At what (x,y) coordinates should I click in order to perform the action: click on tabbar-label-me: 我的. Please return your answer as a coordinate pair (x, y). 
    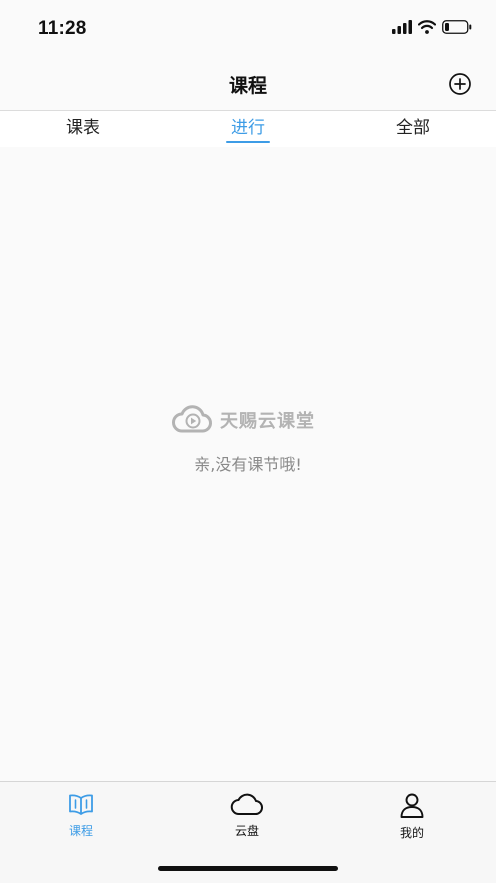
    Looking at the image, I should click on (411, 833).